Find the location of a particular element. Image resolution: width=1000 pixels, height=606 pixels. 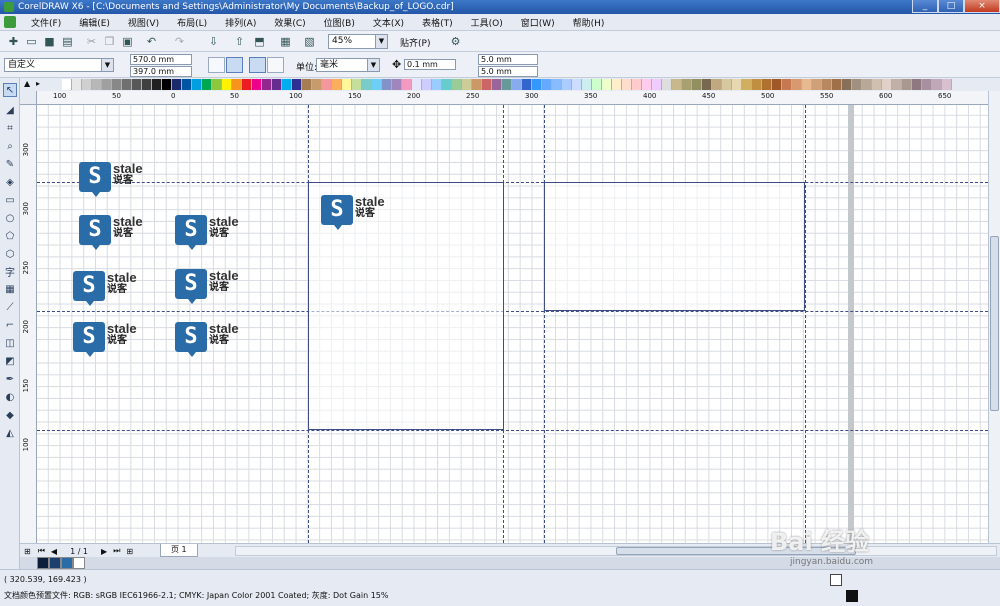

add-page-after-icon: ⊞ is located at coordinates (129, 551).